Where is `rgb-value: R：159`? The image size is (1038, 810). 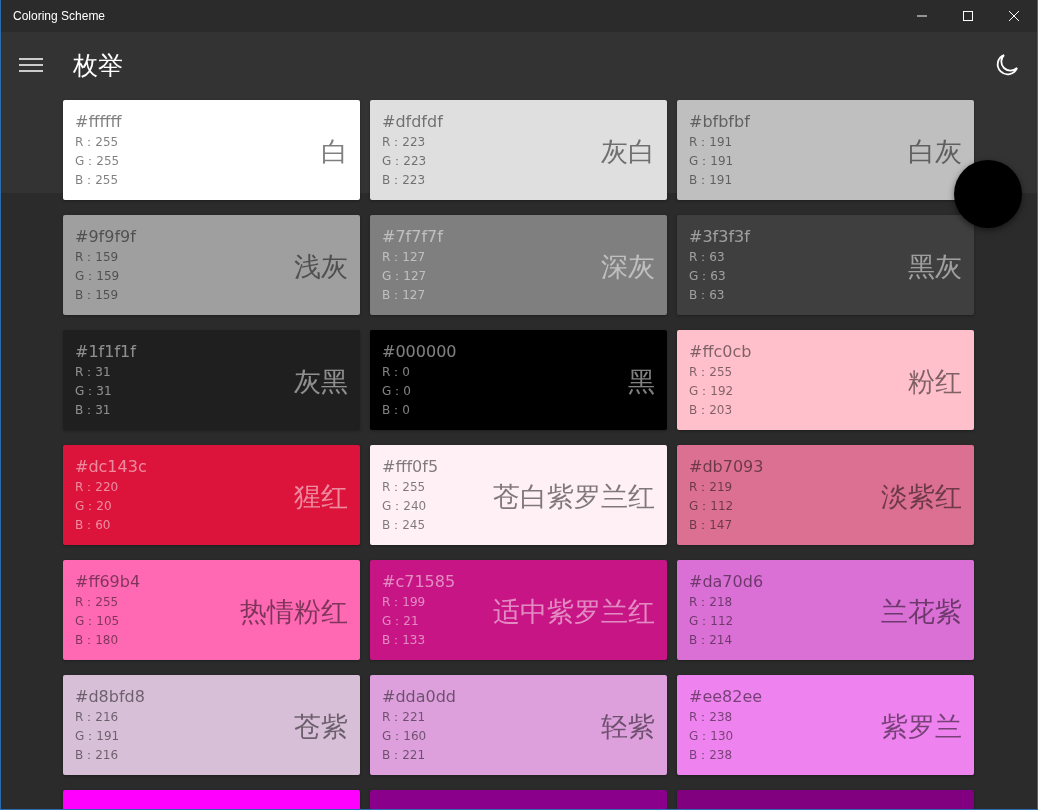
rgb-value: R：159 is located at coordinates (97, 257).